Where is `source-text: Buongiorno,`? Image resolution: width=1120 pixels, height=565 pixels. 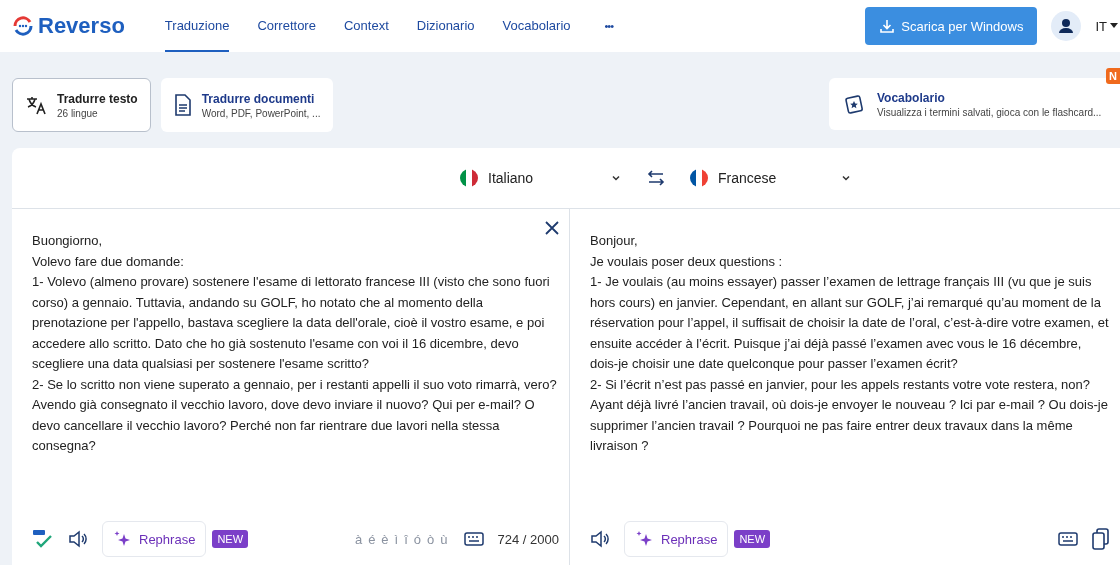
source-text: Buongiorno, is located at coordinates (68, 241).